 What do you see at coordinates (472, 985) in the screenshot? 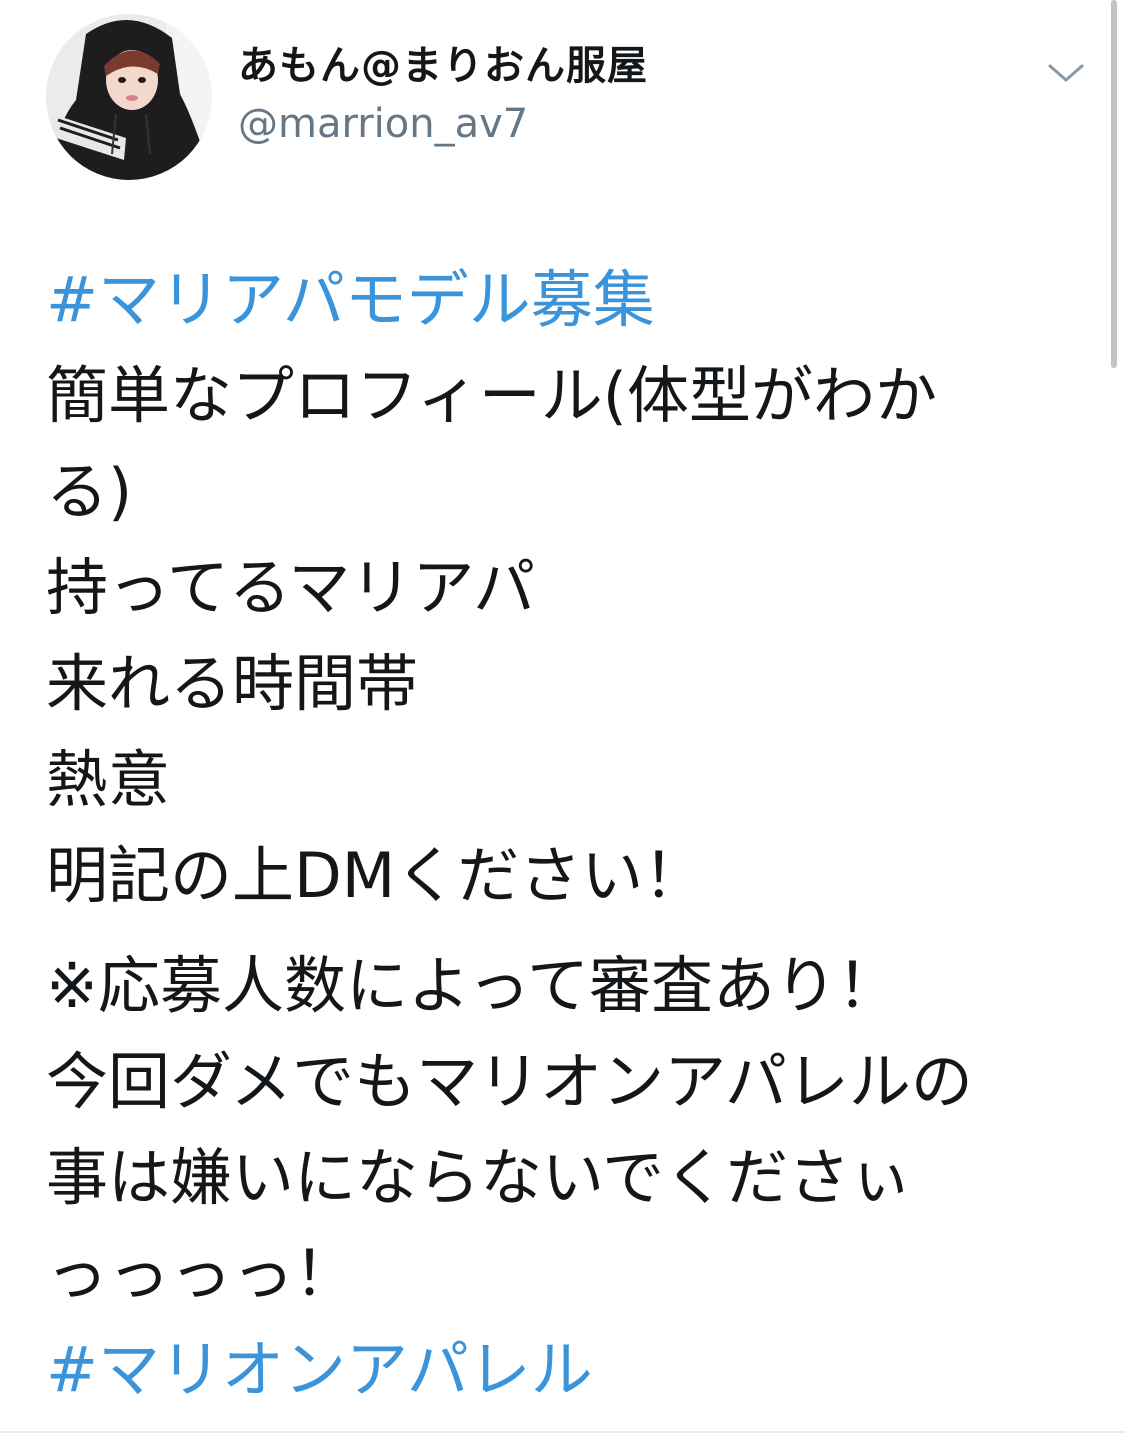
I see `tweet-line: ※応募人数によって審査あり！` at bounding box center [472, 985].